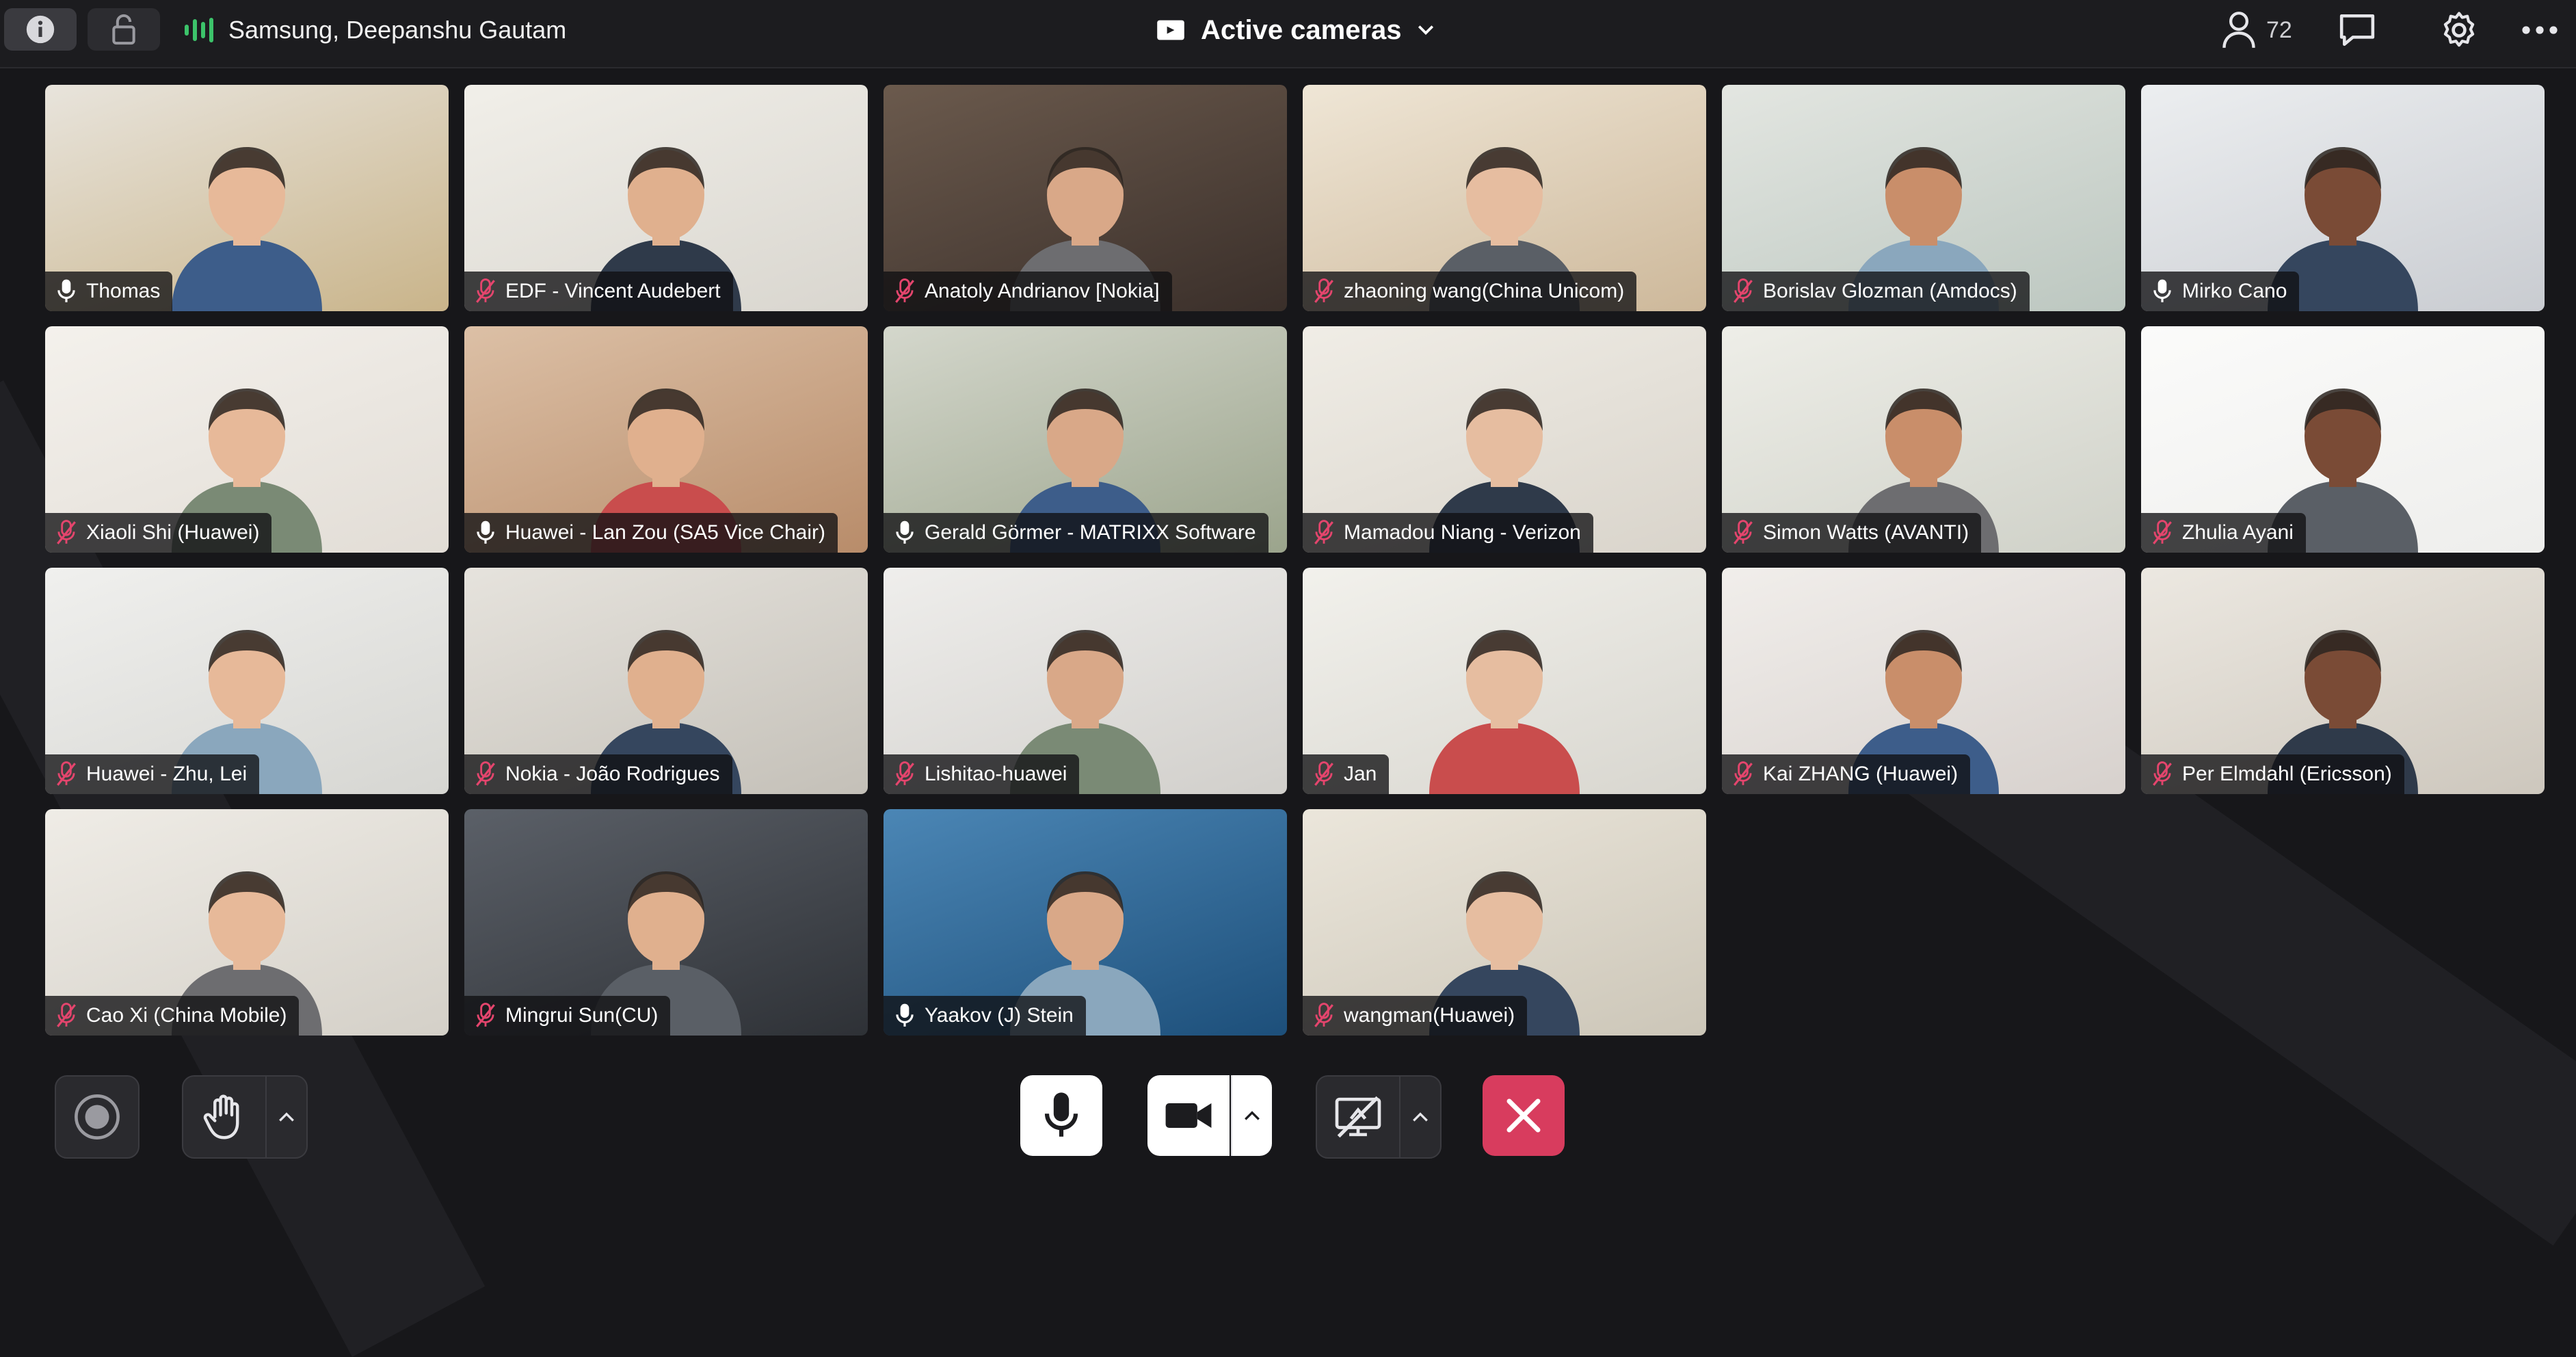 The width and height of the screenshot is (2576, 1357). What do you see at coordinates (247, 922) in the screenshot?
I see `participant-video-tile: Cao Xi (China Mobile)` at bounding box center [247, 922].